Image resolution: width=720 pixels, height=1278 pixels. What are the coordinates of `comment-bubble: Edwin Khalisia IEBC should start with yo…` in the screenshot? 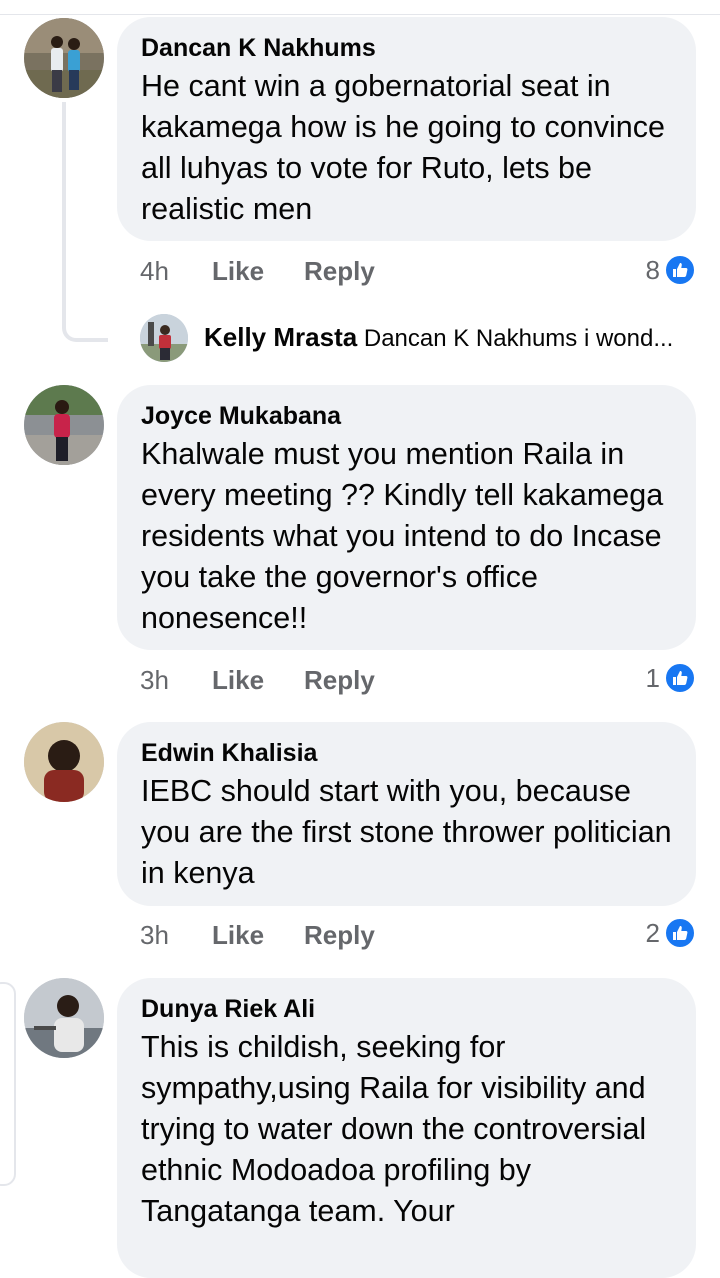 It's located at (406, 814).